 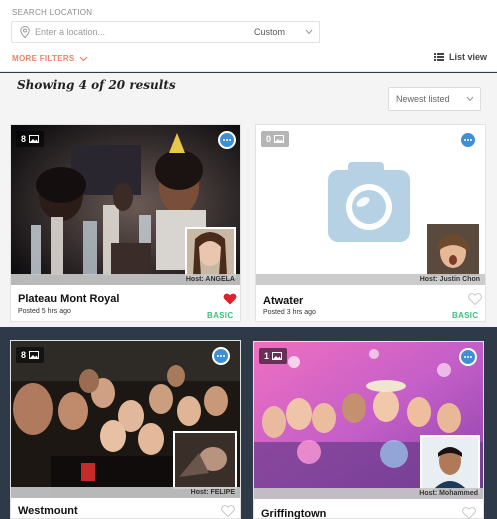 I want to click on range-select: Custom, so click(x=283, y=32).